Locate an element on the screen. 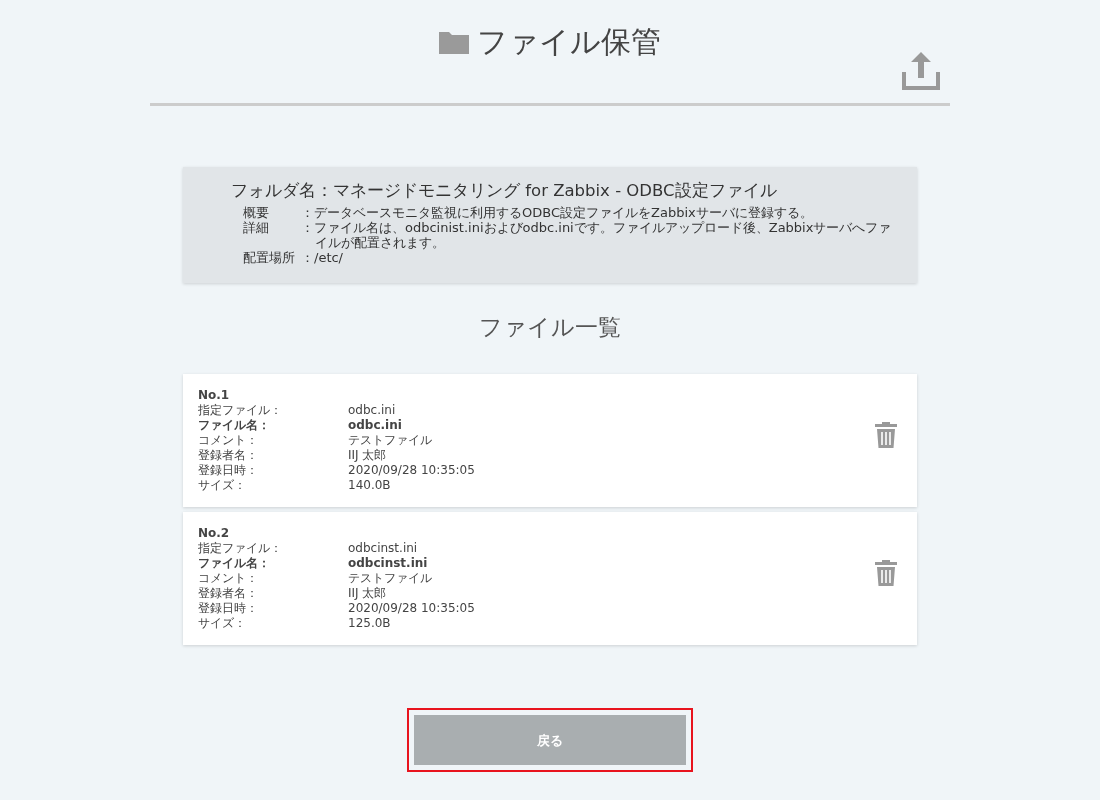  info-value: ：ファイル名は、odbcinist.iniおよびodbc.iniです。ファイルアップロード後、Zabbixサーバへファイルが配置されます。 is located at coordinates (597, 234).